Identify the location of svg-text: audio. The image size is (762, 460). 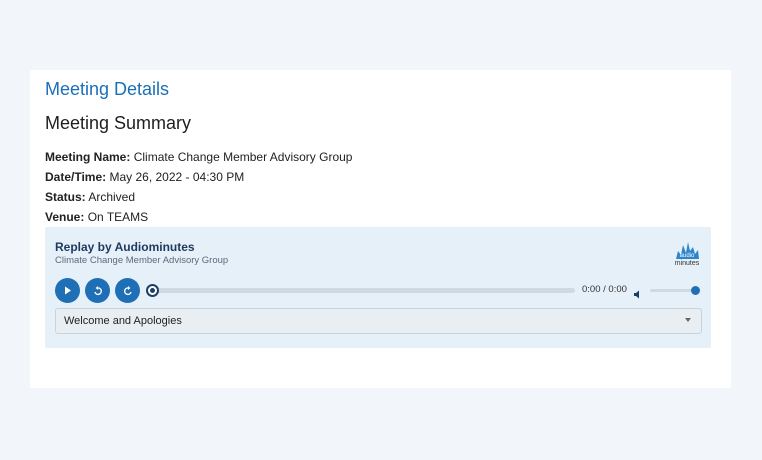
(687, 256).